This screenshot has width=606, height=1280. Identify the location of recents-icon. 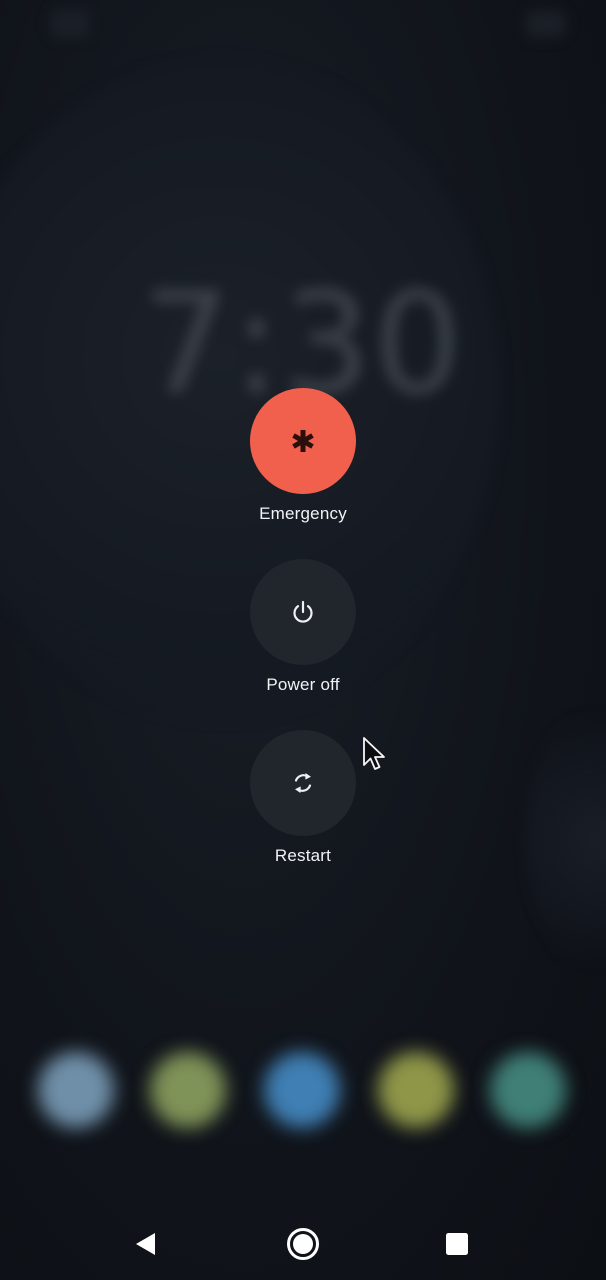
(457, 1246).